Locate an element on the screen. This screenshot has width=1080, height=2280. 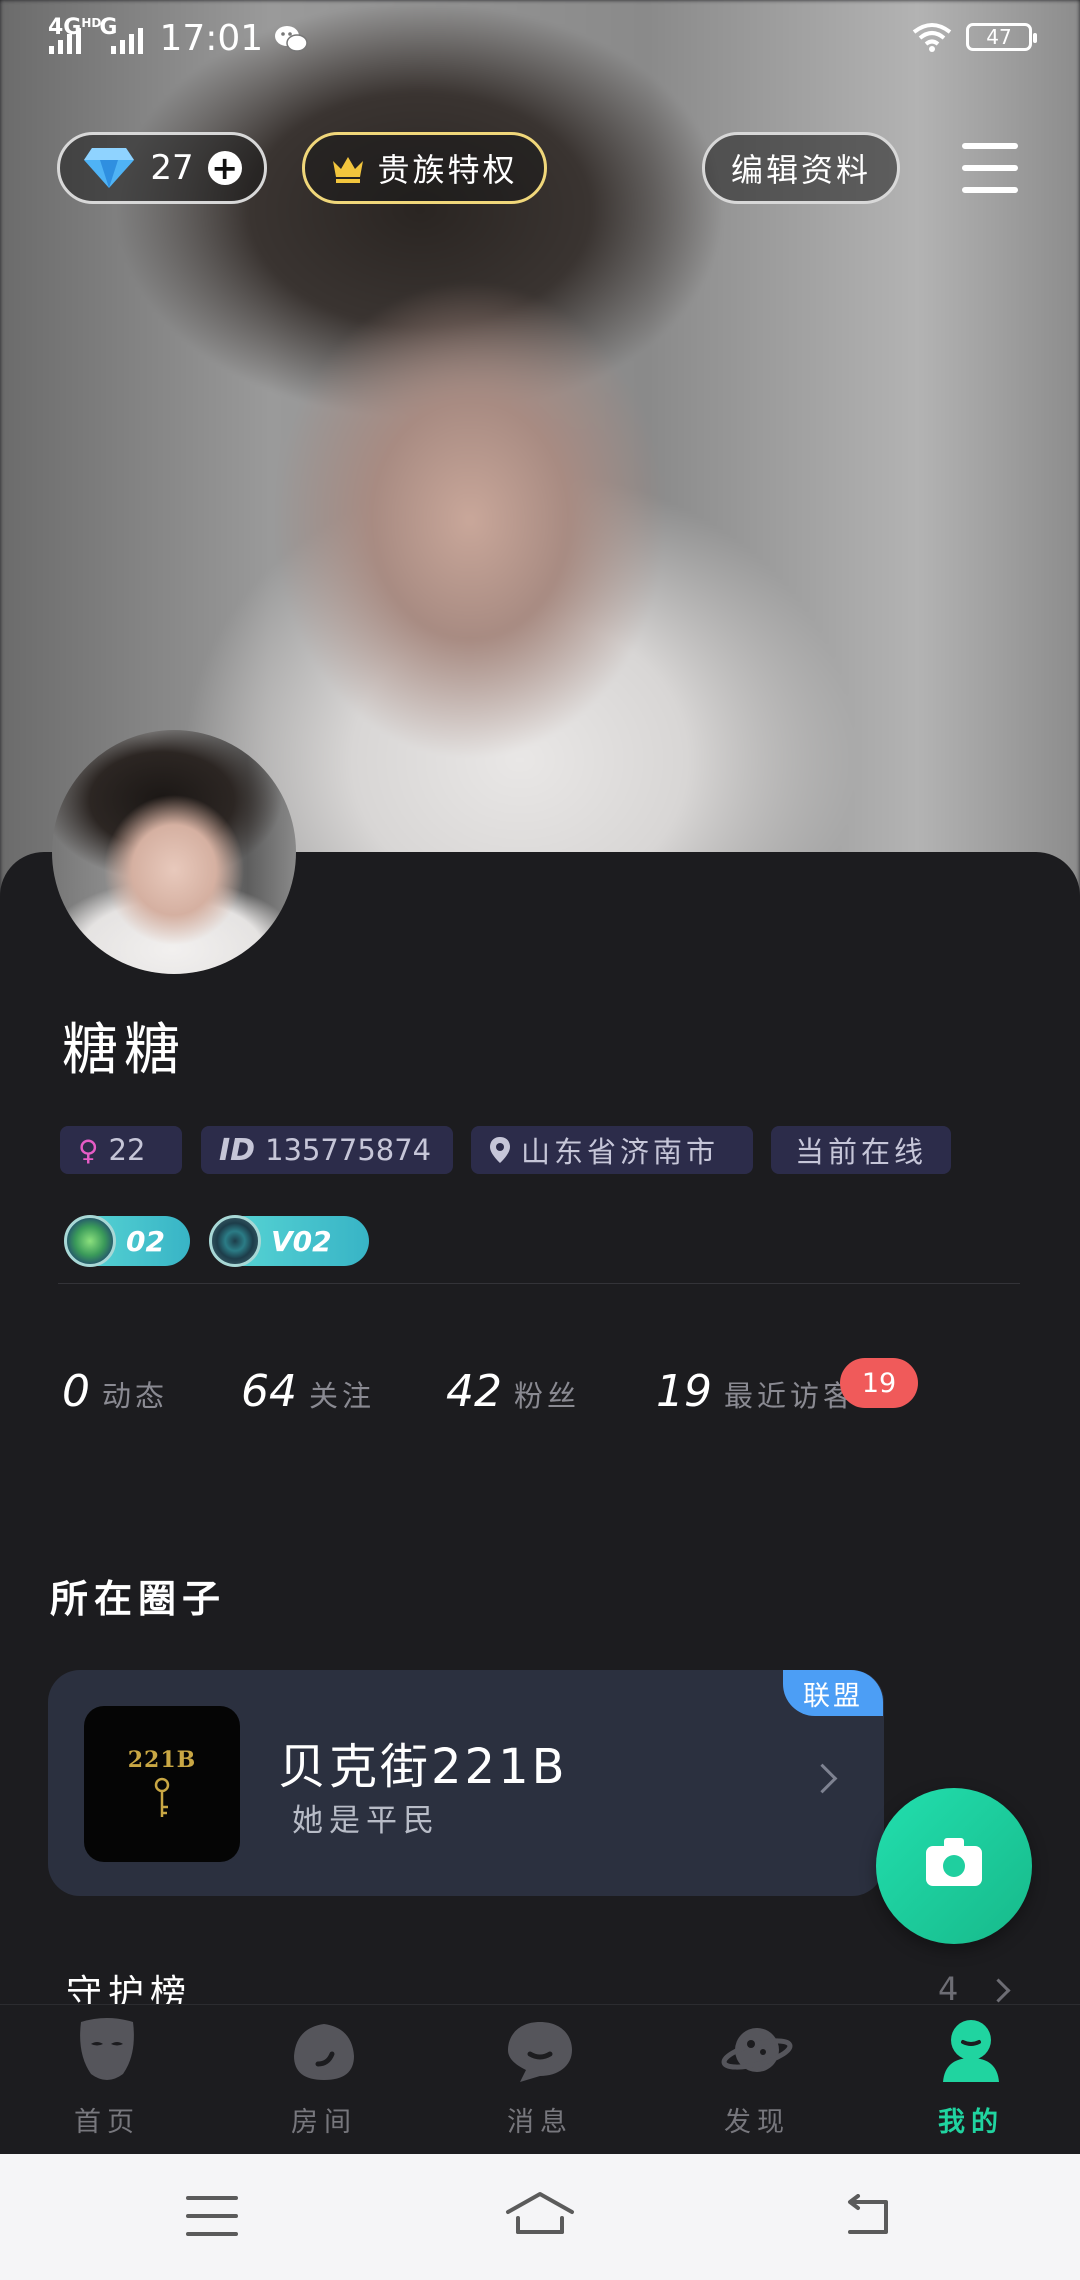
planet-icon is located at coordinates (757, 2050).